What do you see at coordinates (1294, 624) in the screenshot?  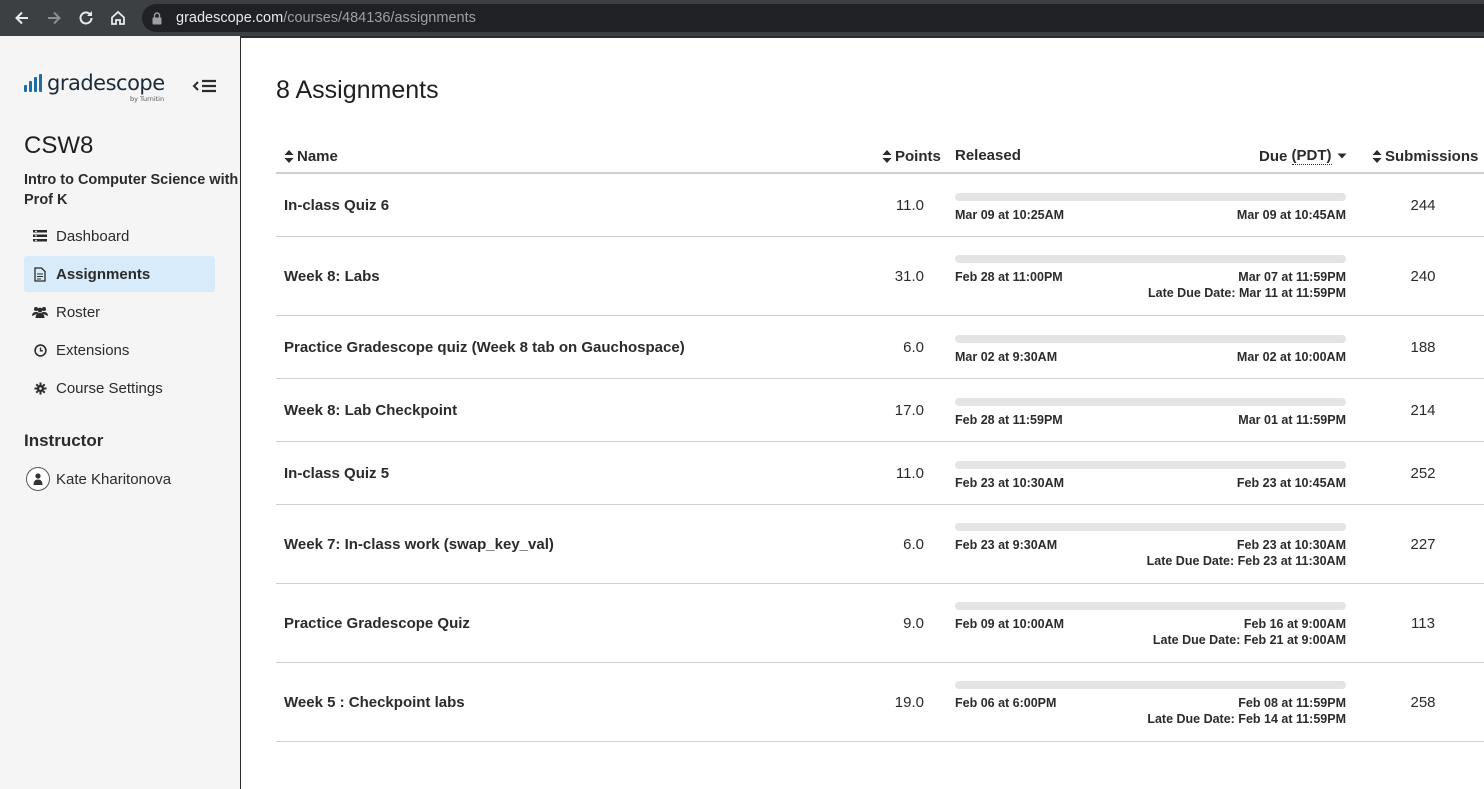 I see `due-date: Feb 16 at 9:00AM` at bounding box center [1294, 624].